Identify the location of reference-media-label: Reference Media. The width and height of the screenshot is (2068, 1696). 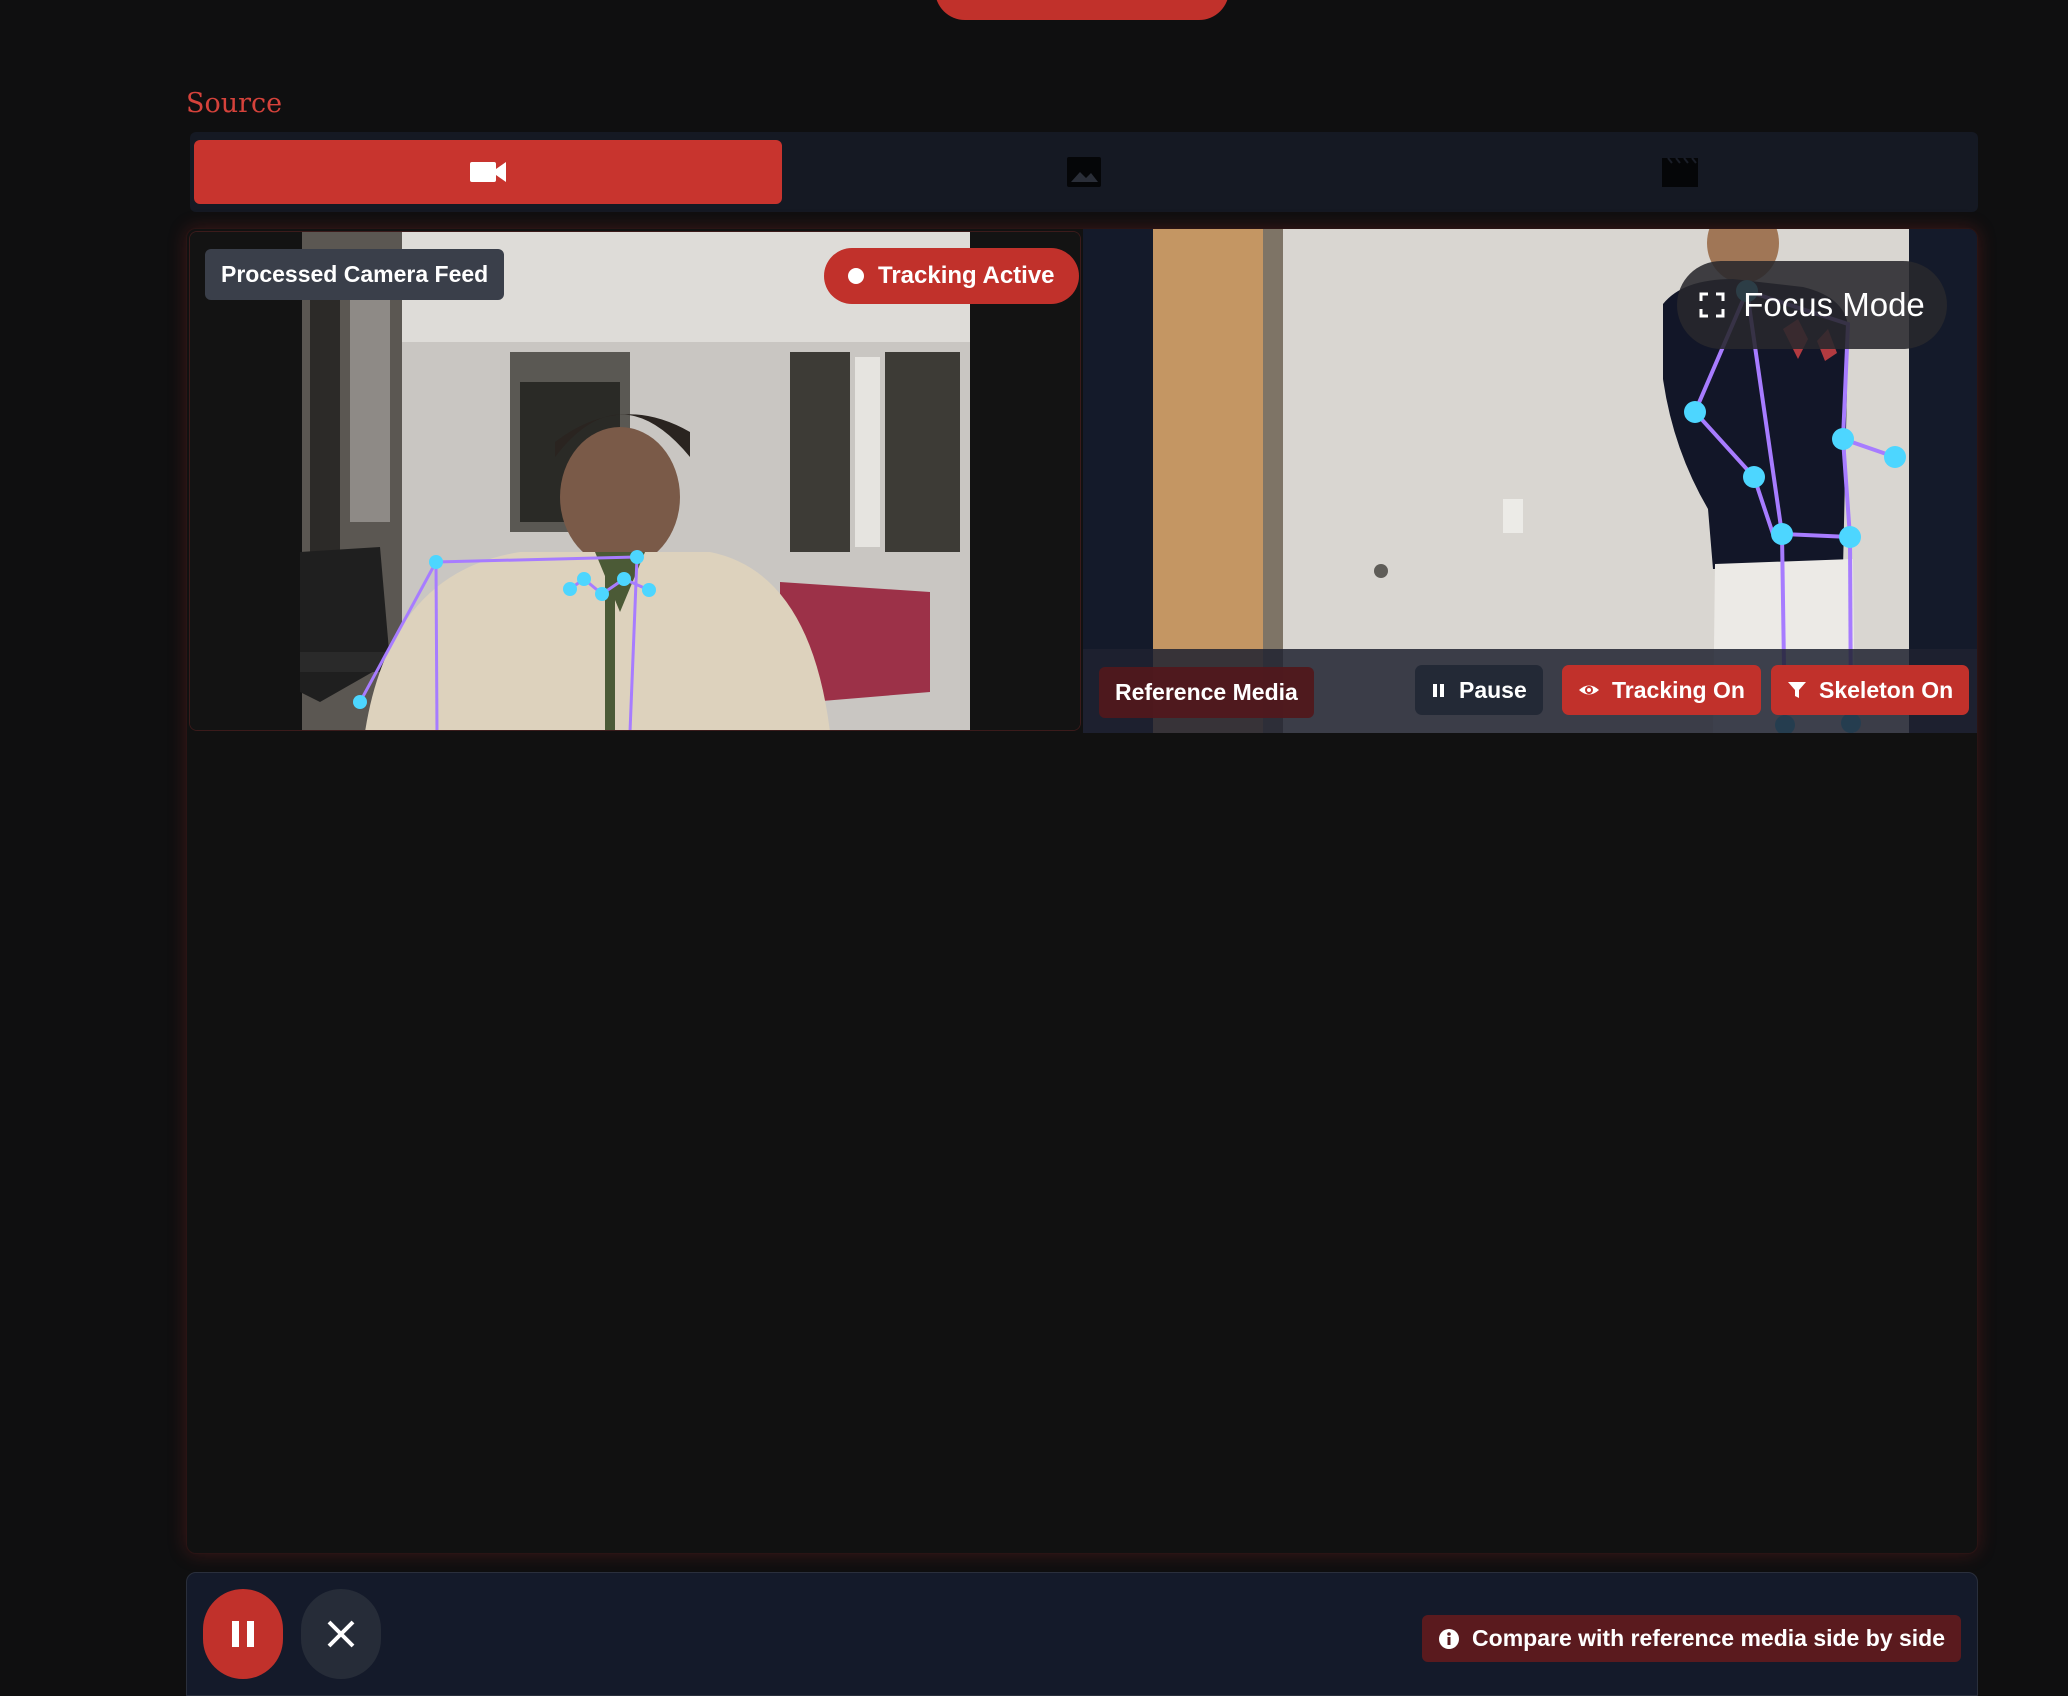
(1206, 692).